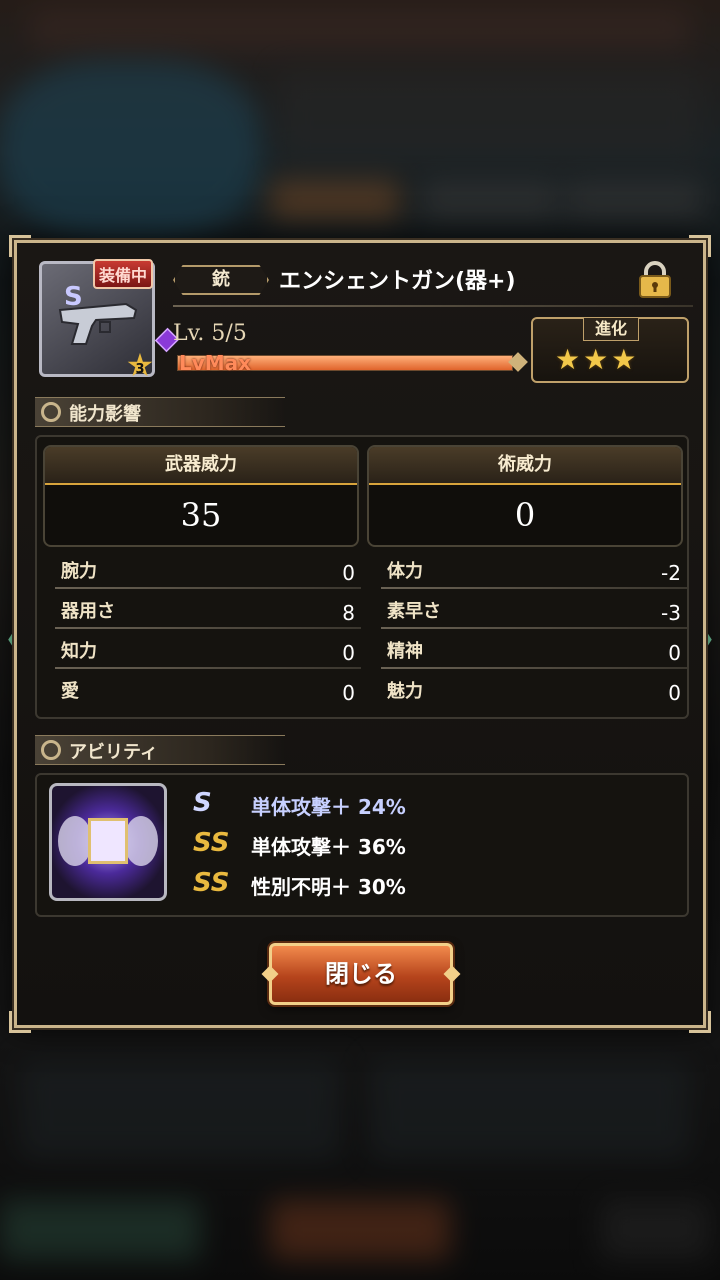  Describe the element at coordinates (433, 804) in the screenshot. I see `ability-row: S 単体攻撃＋ 24%` at that location.